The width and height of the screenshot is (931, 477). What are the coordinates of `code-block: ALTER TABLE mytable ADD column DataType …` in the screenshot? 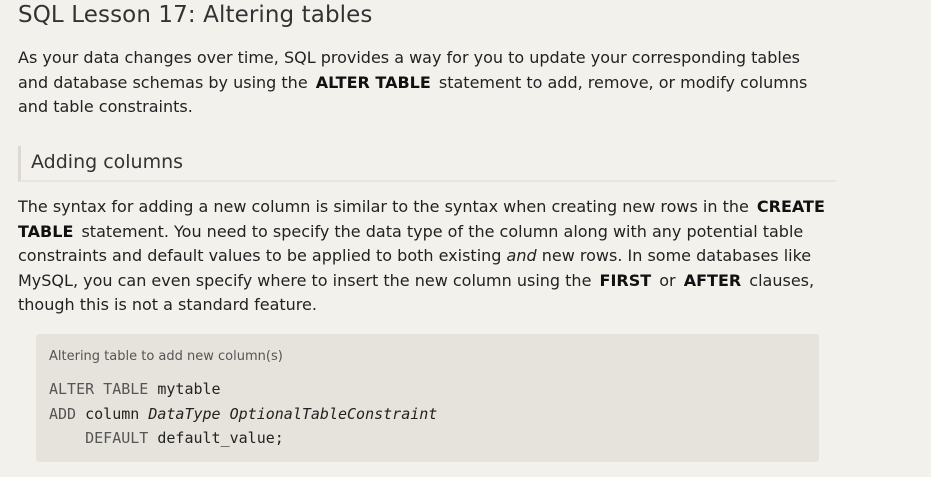 It's located at (243, 414).